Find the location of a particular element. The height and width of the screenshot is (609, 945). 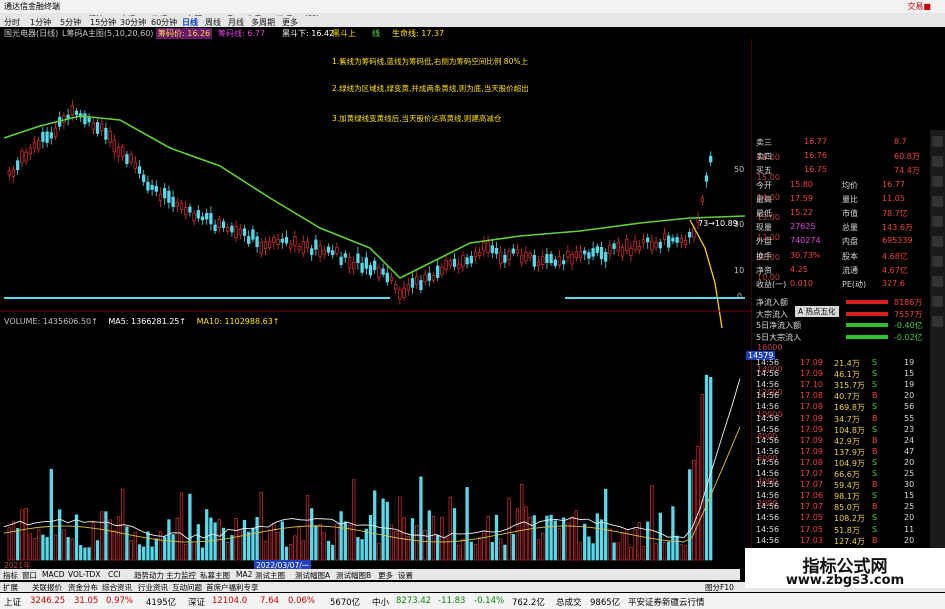

period-tab-15min: 15分钟 is located at coordinates (103, 22).